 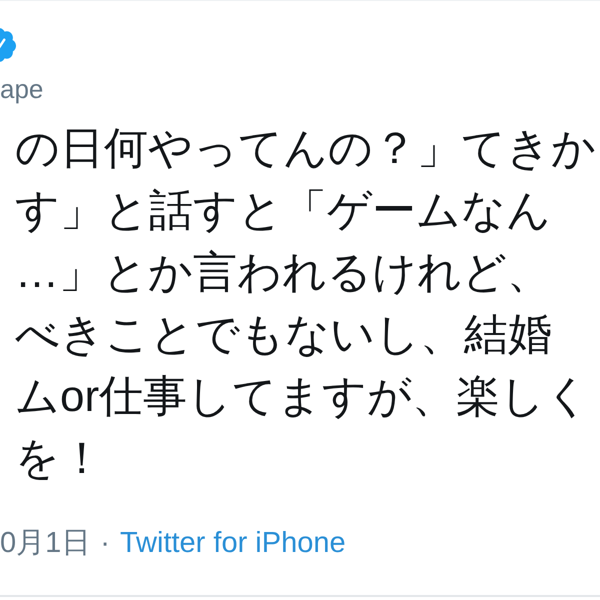 What do you see at coordinates (45, 543) in the screenshot?
I see `tweet-date: 0月1日` at bounding box center [45, 543].